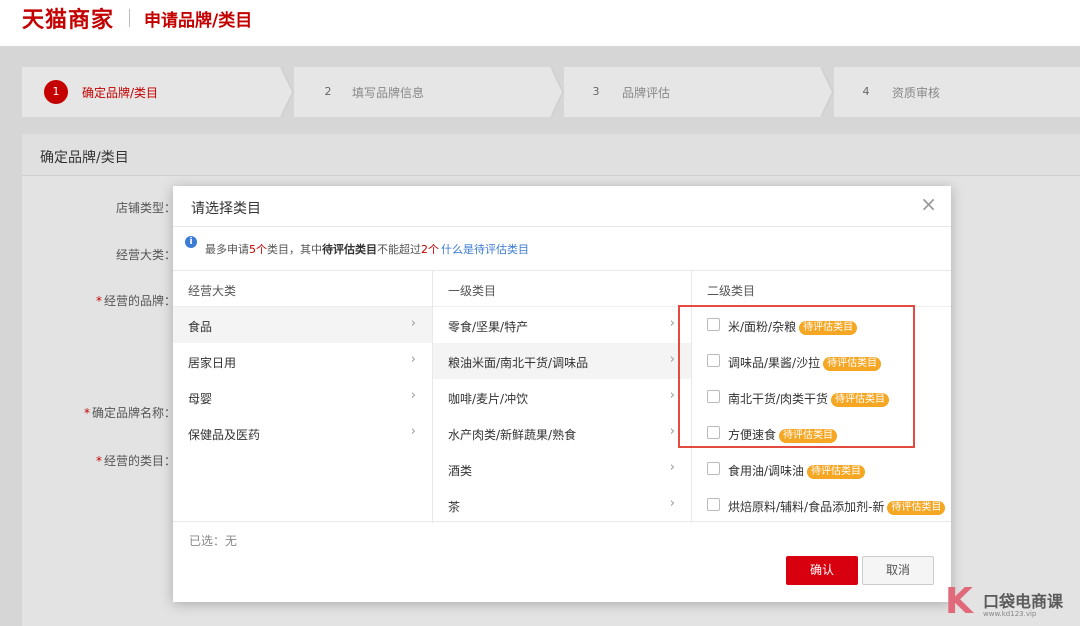 This screenshot has width=1080, height=626. What do you see at coordinates (562, 469) in the screenshot?
I see `level1-category-item: 酒类 ›` at bounding box center [562, 469].